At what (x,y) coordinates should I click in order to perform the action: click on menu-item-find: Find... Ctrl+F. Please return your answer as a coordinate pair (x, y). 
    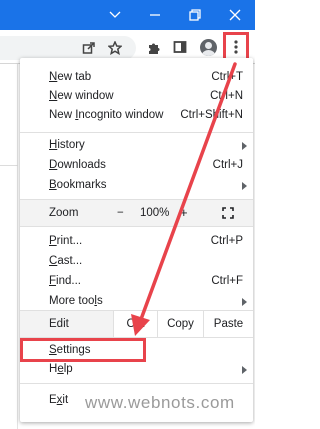
    Looking at the image, I should click on (136, 282).